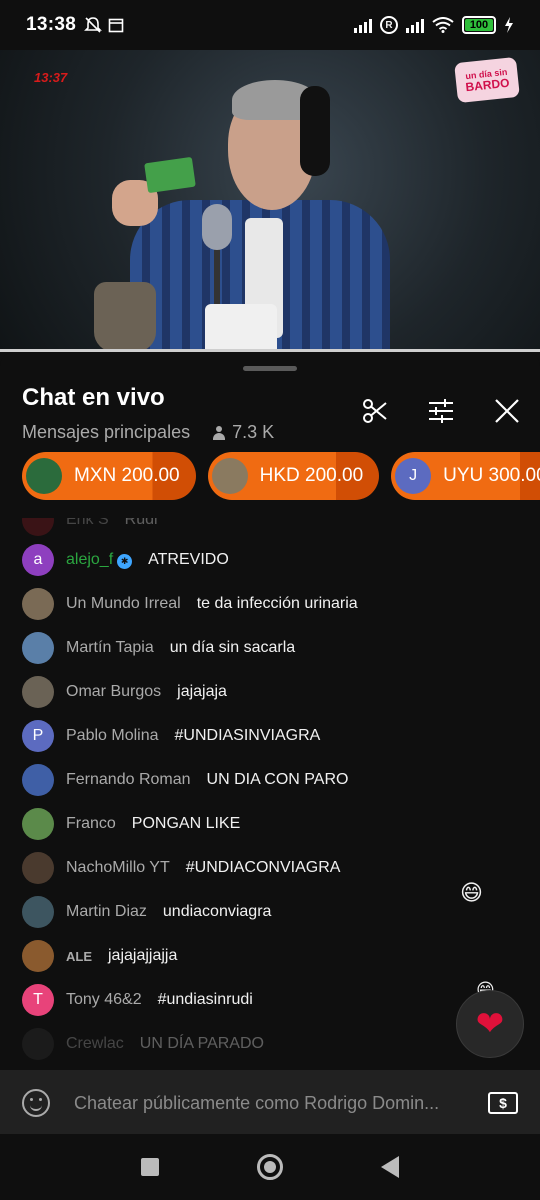 The height and width of the screenshot is (1200, 540). I want to click on chat-message: Franco PONGAN LIKE, so click(131, 824).